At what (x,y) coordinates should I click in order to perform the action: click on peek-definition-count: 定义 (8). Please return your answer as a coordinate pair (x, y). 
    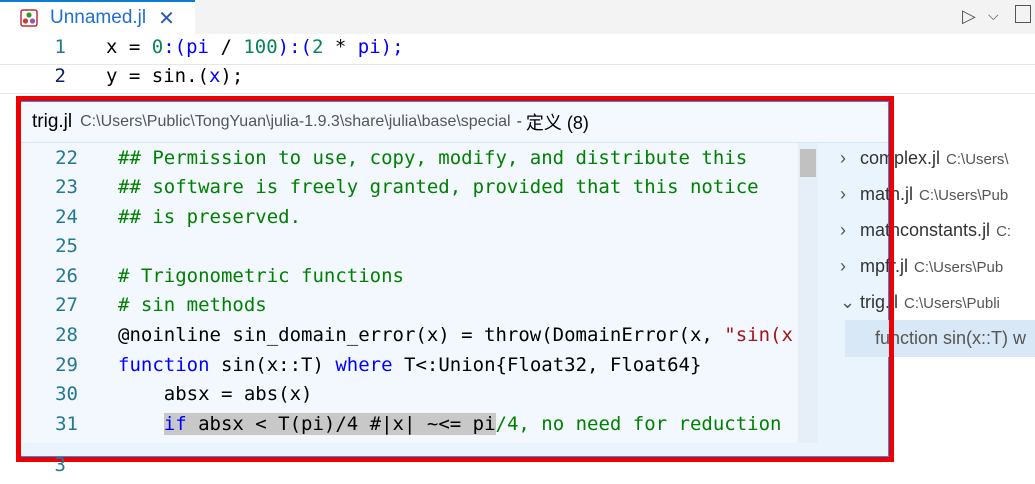
    Looking at the image, I should click on (557, 123).